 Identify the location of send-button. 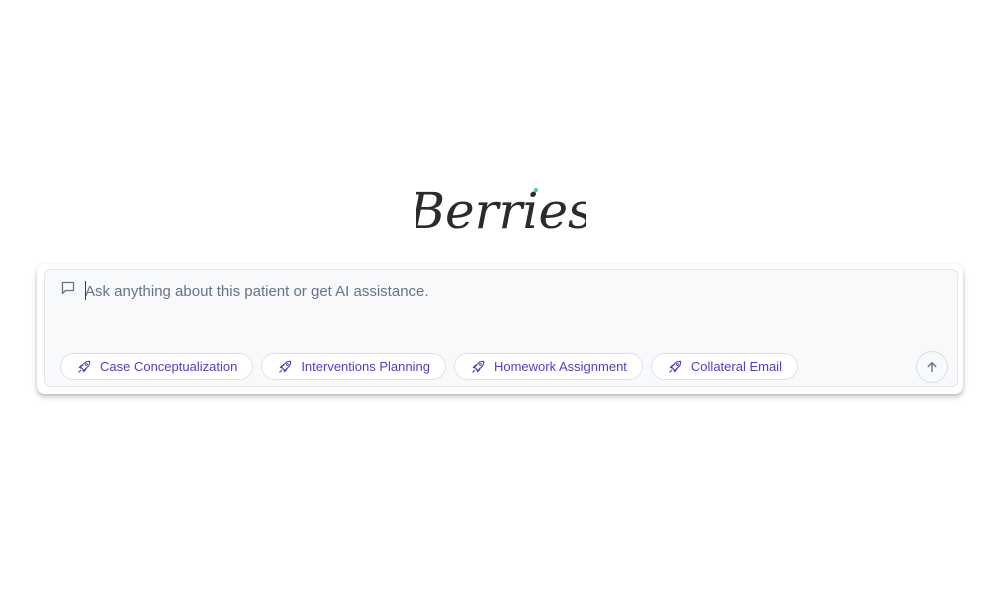
(932, 367).